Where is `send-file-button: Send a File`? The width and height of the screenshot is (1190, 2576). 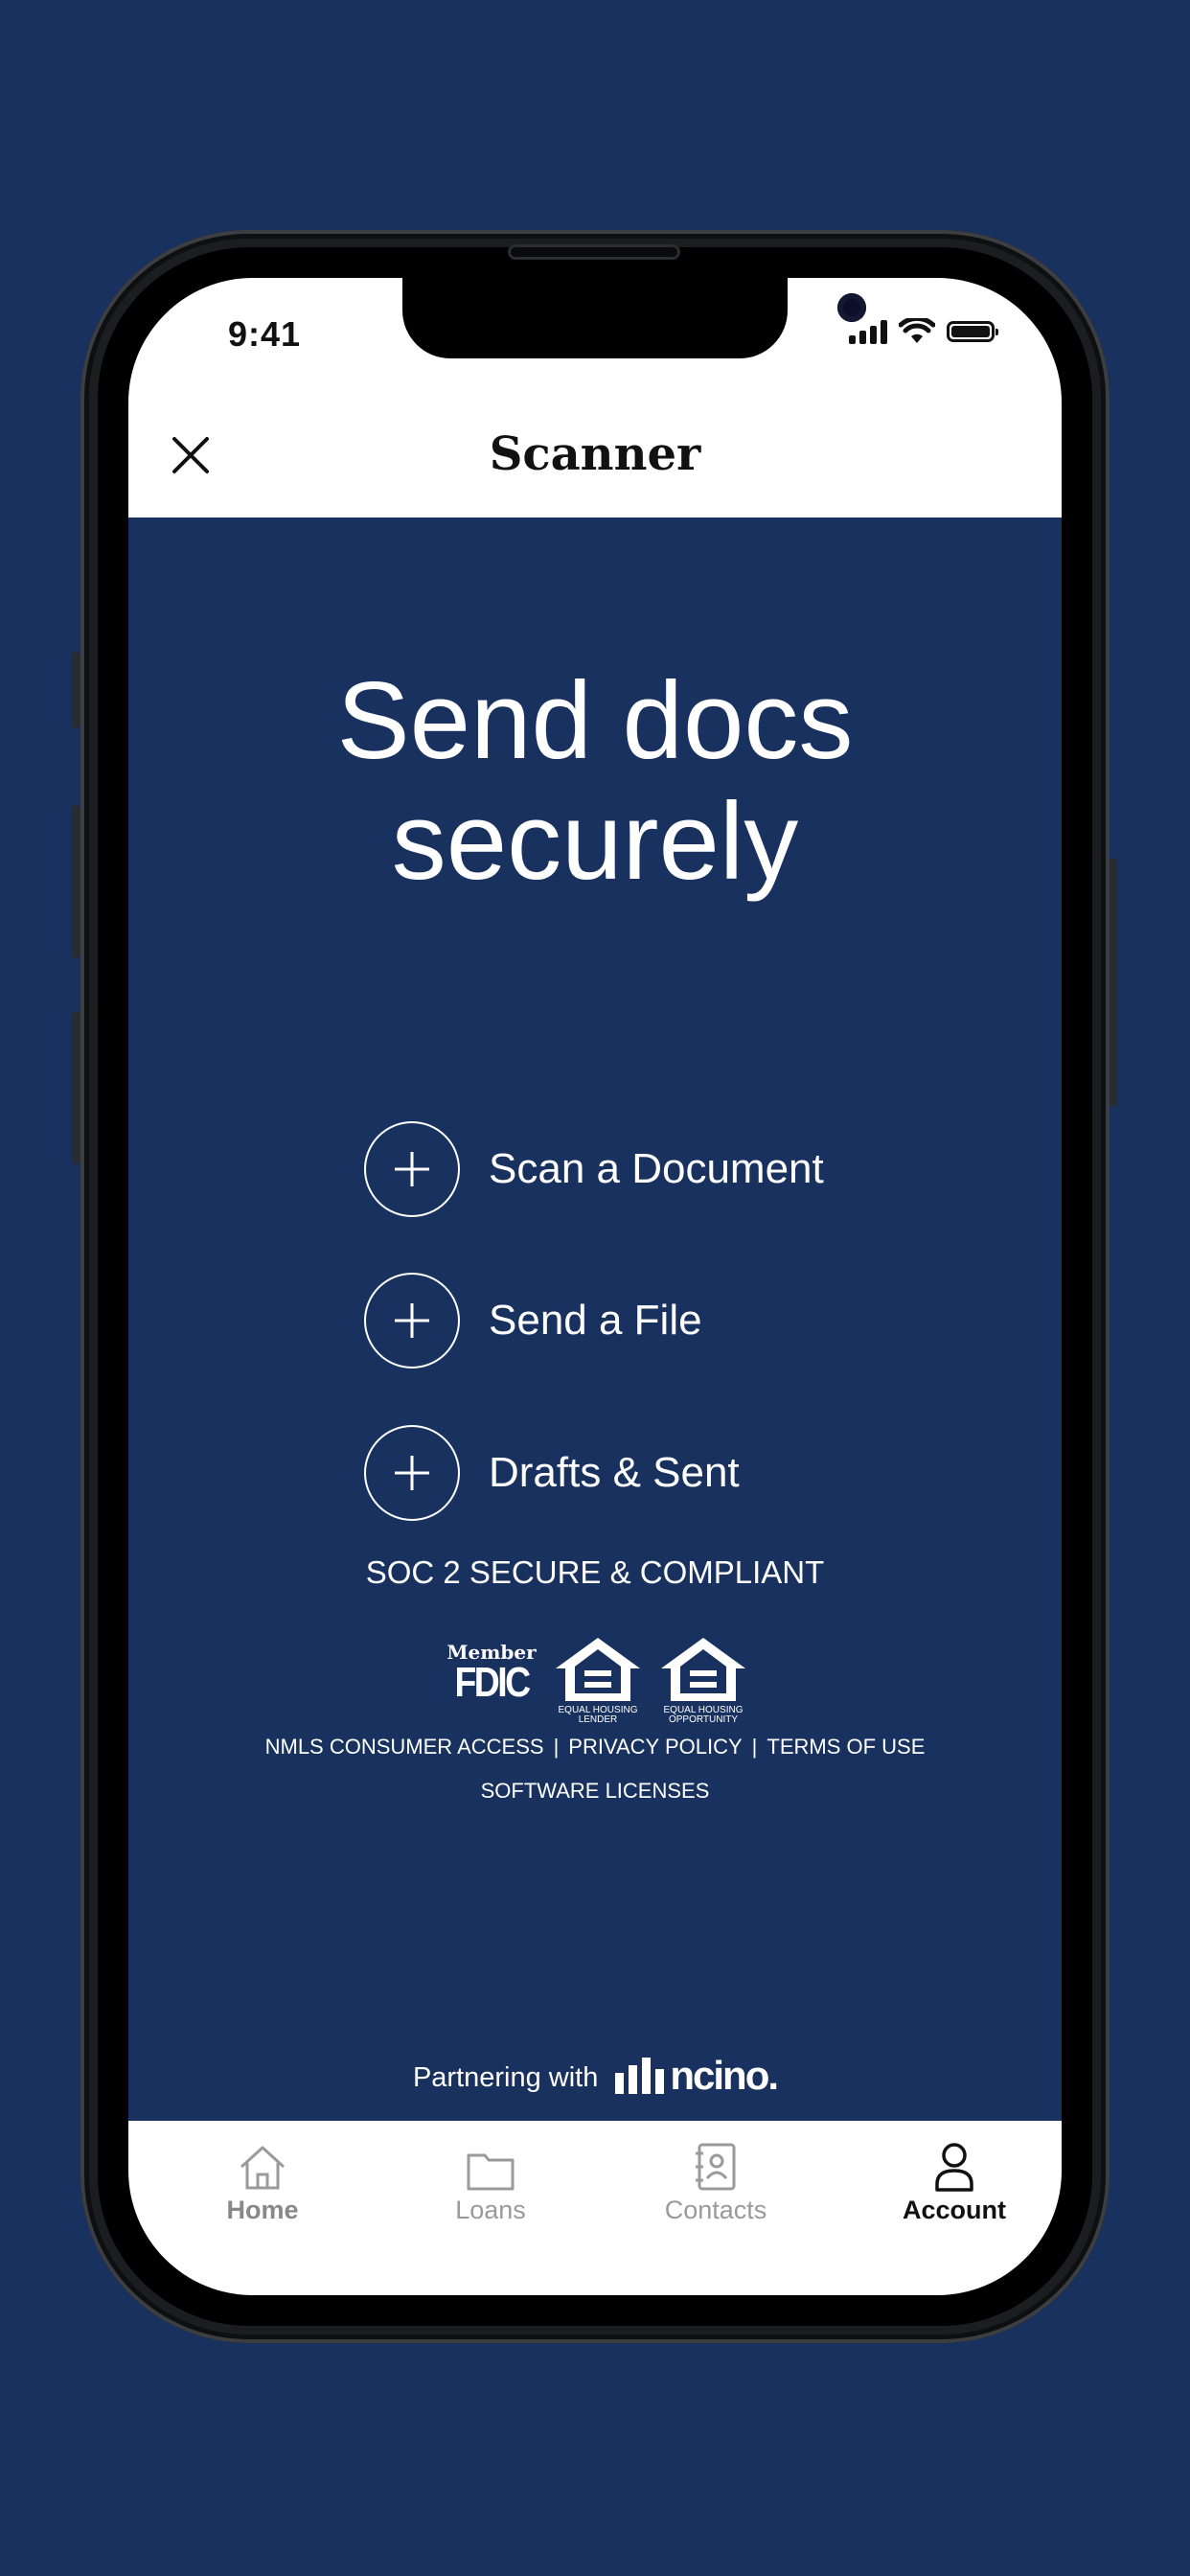
send-file-button: Send a File is located at coordinates (533, 1320).